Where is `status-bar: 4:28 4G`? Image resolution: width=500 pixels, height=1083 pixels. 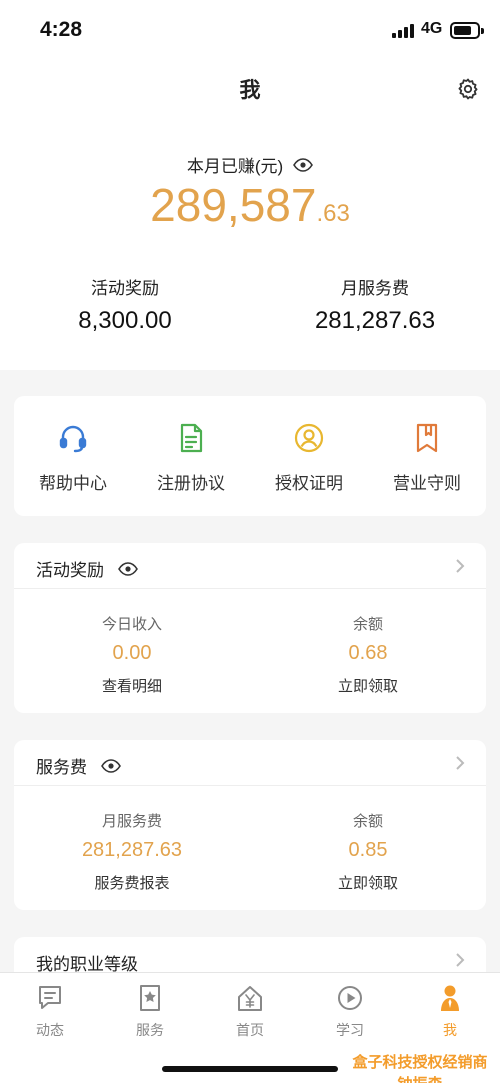 status-bar: 4:28 4G is located at coordinates (250, 30).